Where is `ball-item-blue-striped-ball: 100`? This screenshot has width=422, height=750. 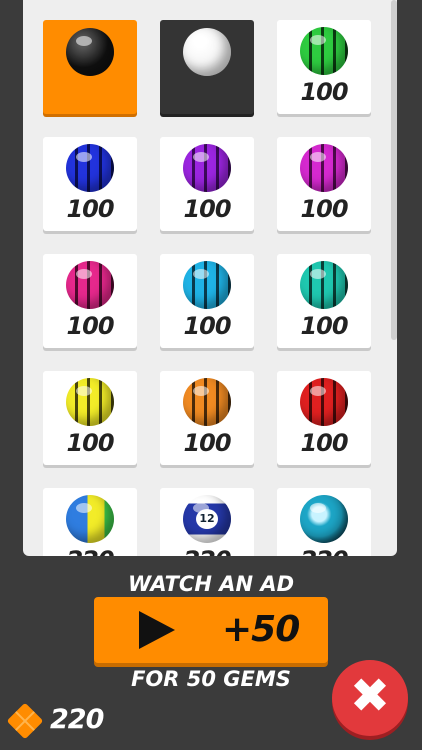 ball-item-blue-striped-ball: 100 is located at coordinates (90, 184).